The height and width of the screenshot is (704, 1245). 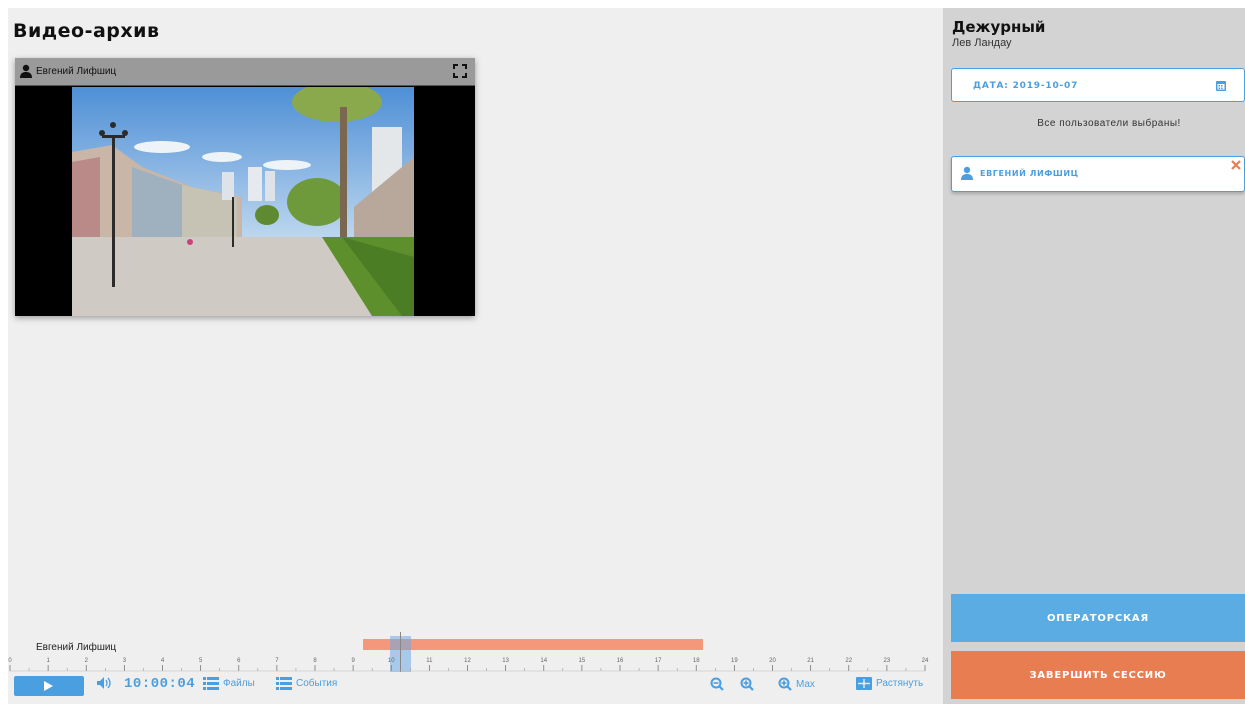 What do you see at coordinates (239, 683) in the screenshot?
I see `files-label: Файлы` at bounding box center [239, 683].